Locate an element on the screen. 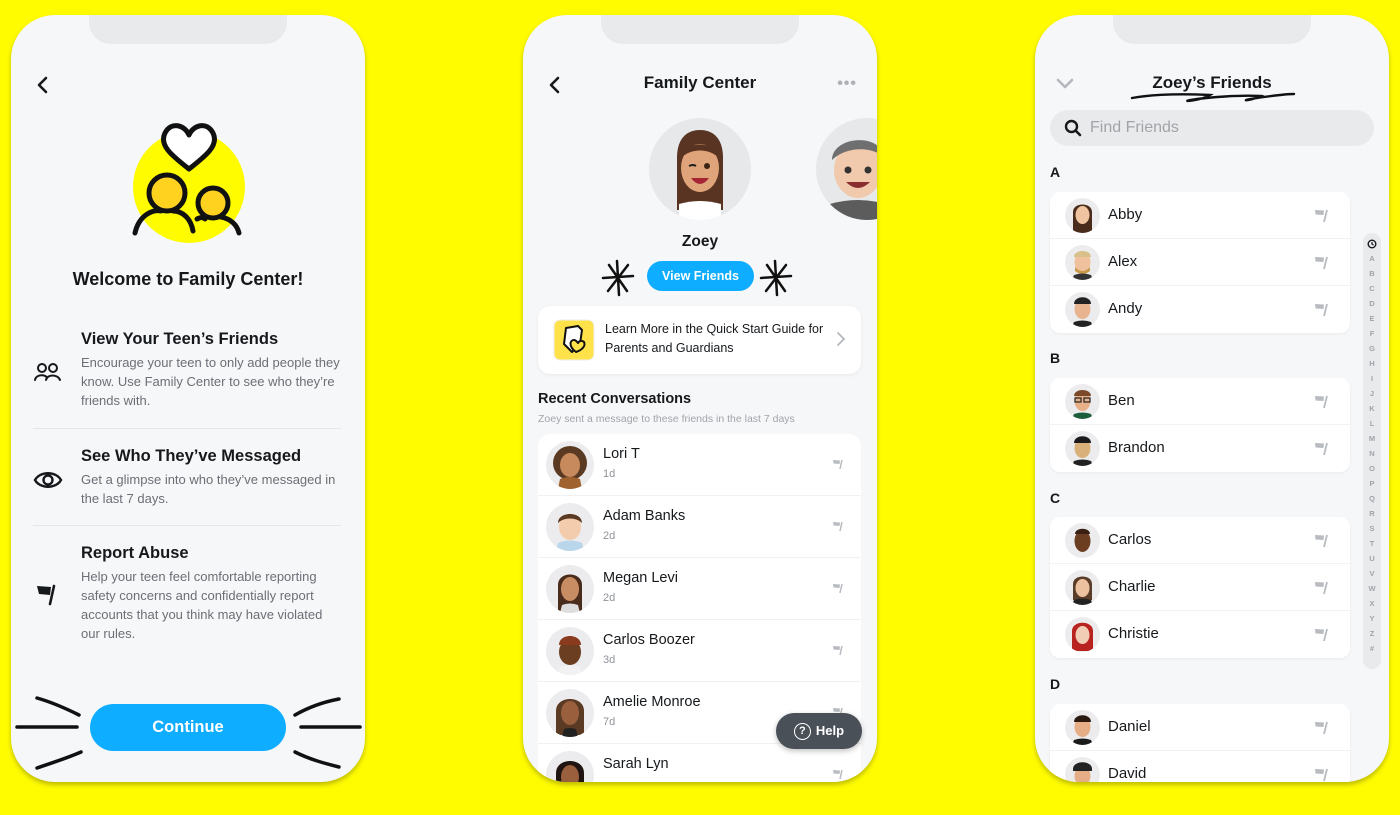  friend-row: Alex is located at coordinates (1200, 262).